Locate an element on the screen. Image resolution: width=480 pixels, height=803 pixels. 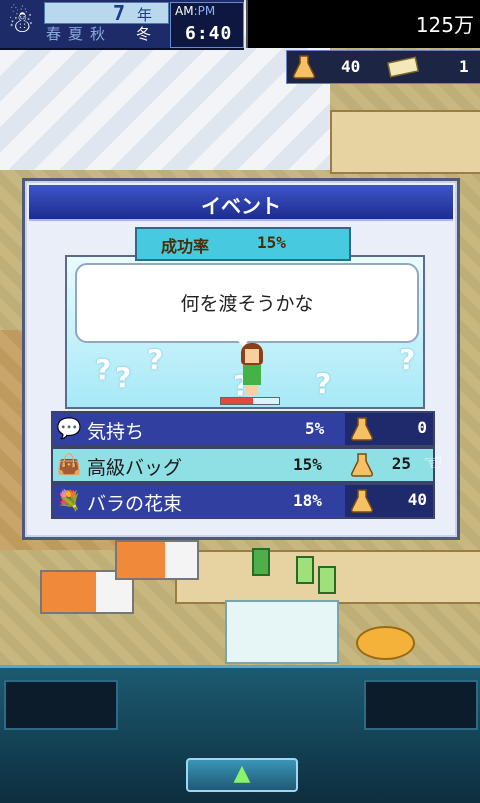
am-pm-indicator: AM:PM is located at coordinates (195, 11).